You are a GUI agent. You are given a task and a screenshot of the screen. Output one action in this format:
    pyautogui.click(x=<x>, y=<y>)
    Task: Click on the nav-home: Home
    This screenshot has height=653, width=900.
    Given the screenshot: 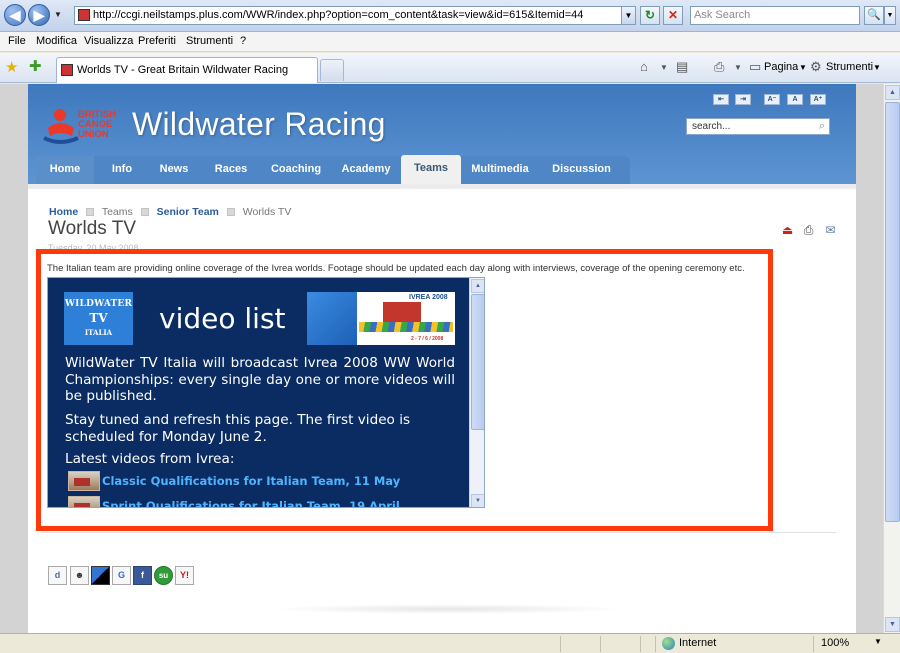 What is the action you would take?
    pyautogui.click(x=65, y=170)
    